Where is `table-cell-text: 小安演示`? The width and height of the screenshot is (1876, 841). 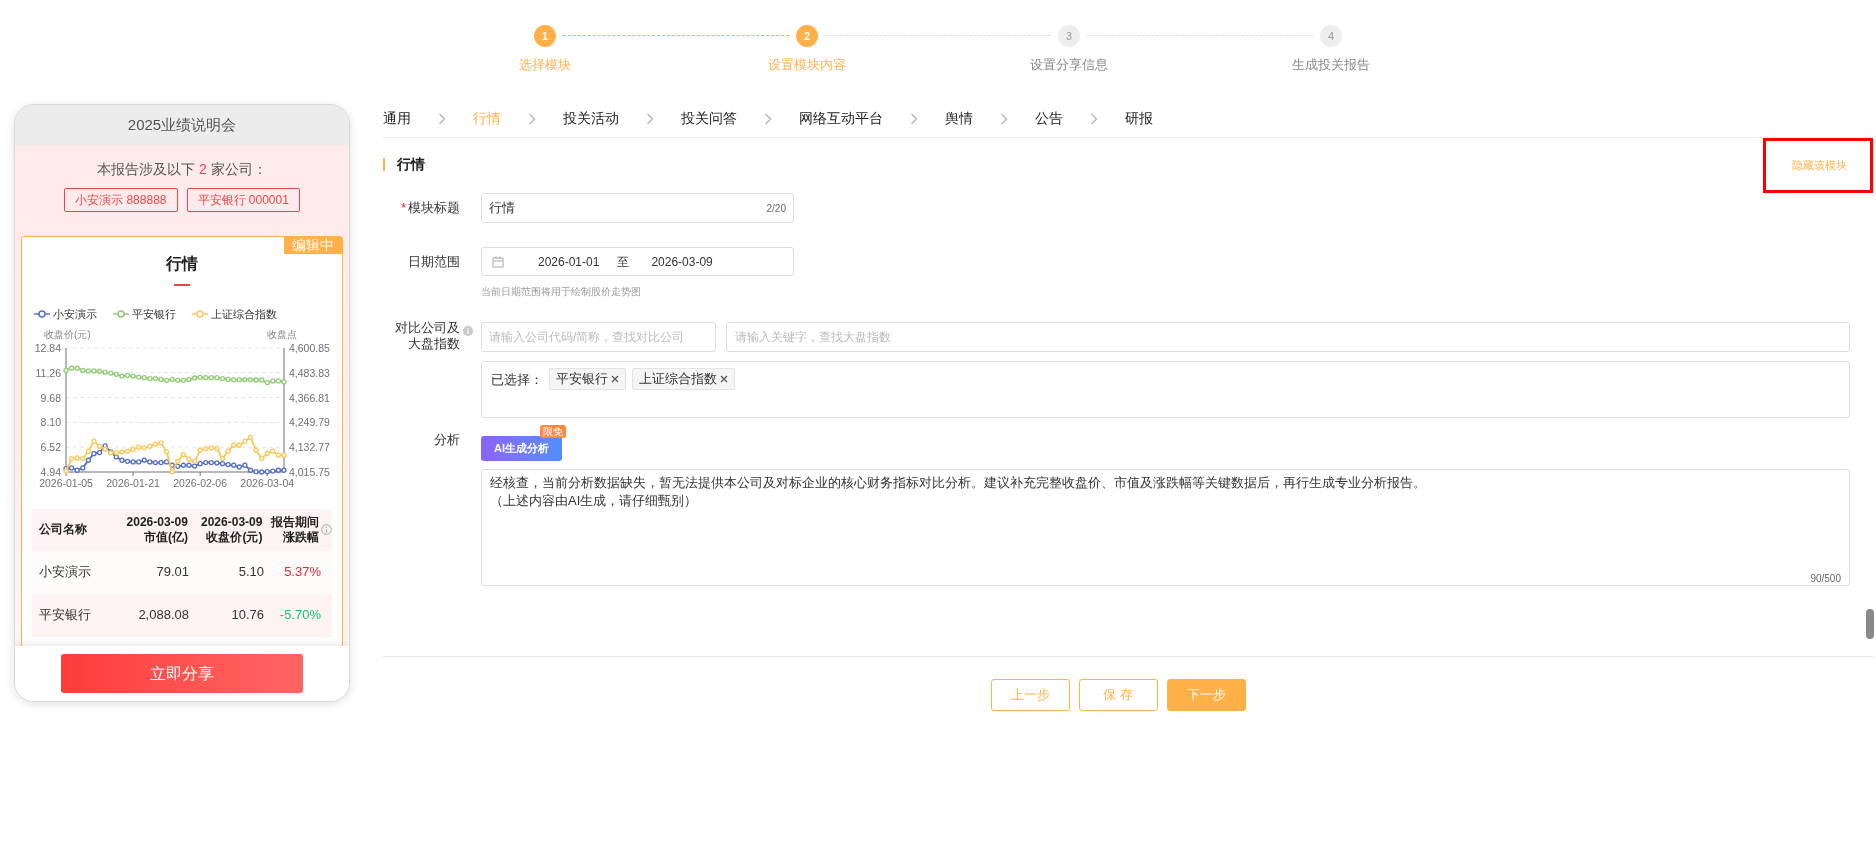 table-cell-text: 小安演示 is located at coordinates (65, 572).